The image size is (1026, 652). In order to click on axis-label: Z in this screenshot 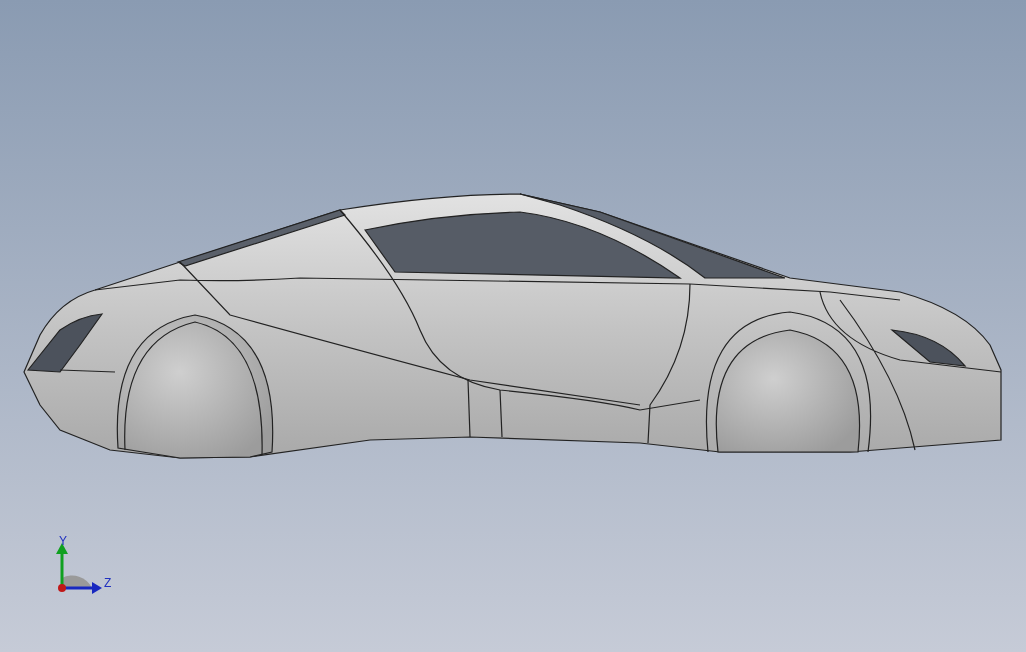, I will do `click(108, 583)`.